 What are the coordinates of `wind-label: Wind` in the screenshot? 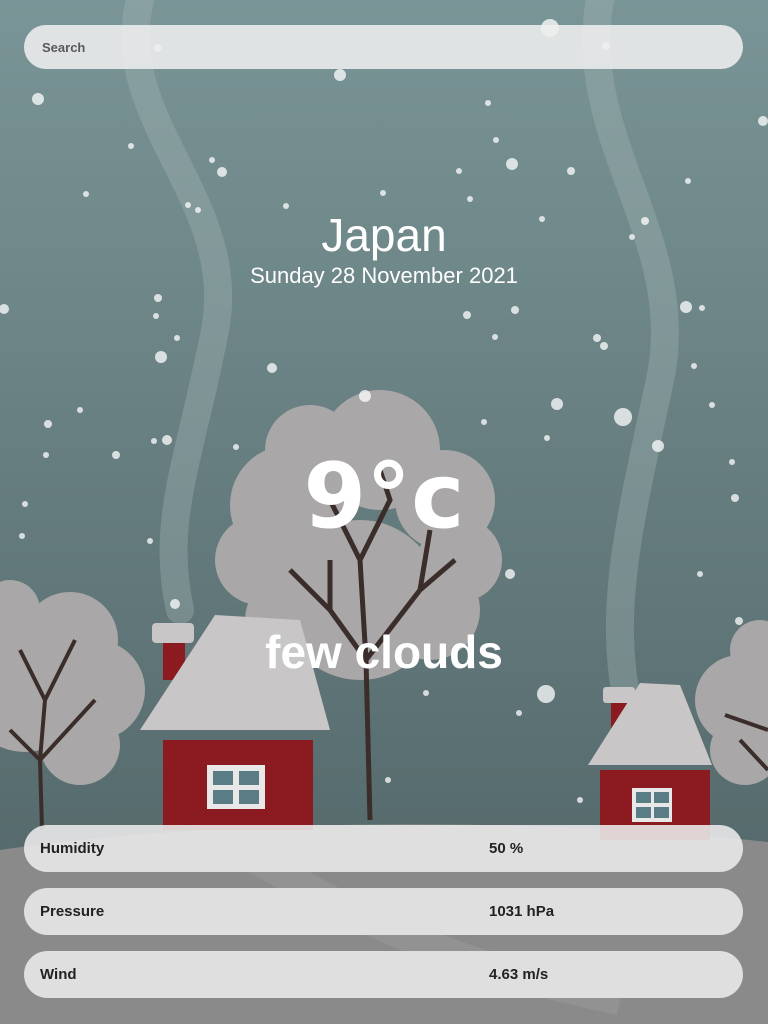 It's located at (58, 974).